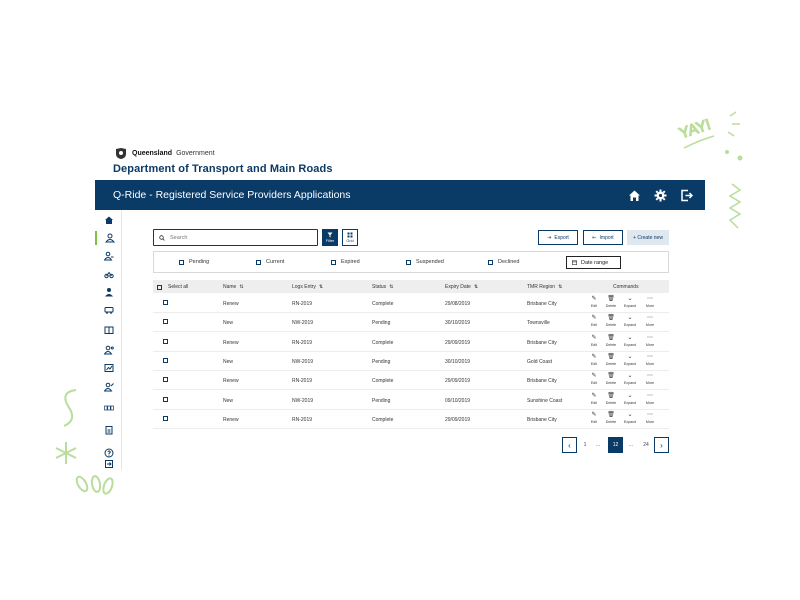  Describe the element at coordinates (544, 287) in the screenshot. I see `column-tmr-region: TMR Region ⇅` at that location.